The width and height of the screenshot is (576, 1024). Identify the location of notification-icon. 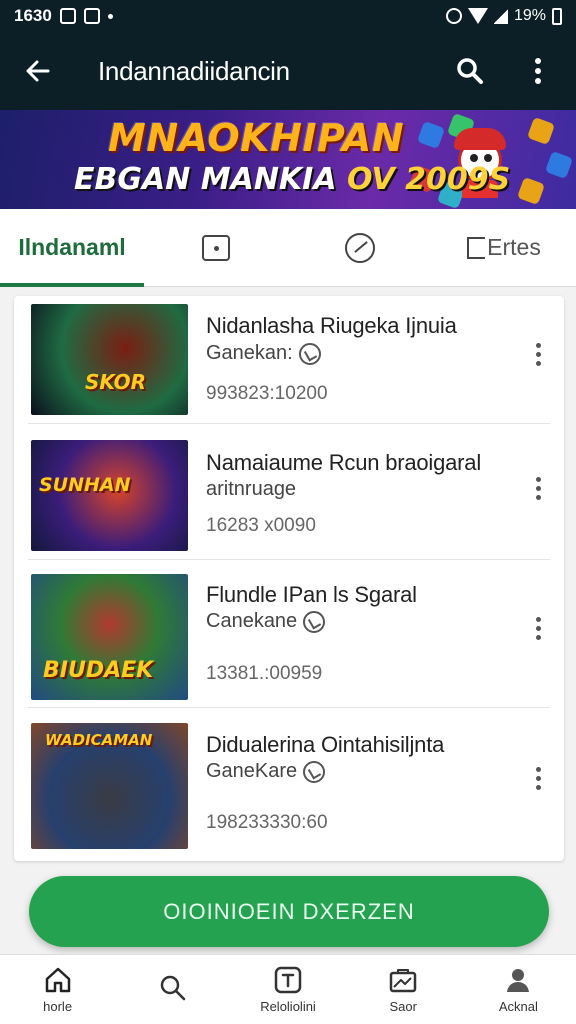
(67, 16).